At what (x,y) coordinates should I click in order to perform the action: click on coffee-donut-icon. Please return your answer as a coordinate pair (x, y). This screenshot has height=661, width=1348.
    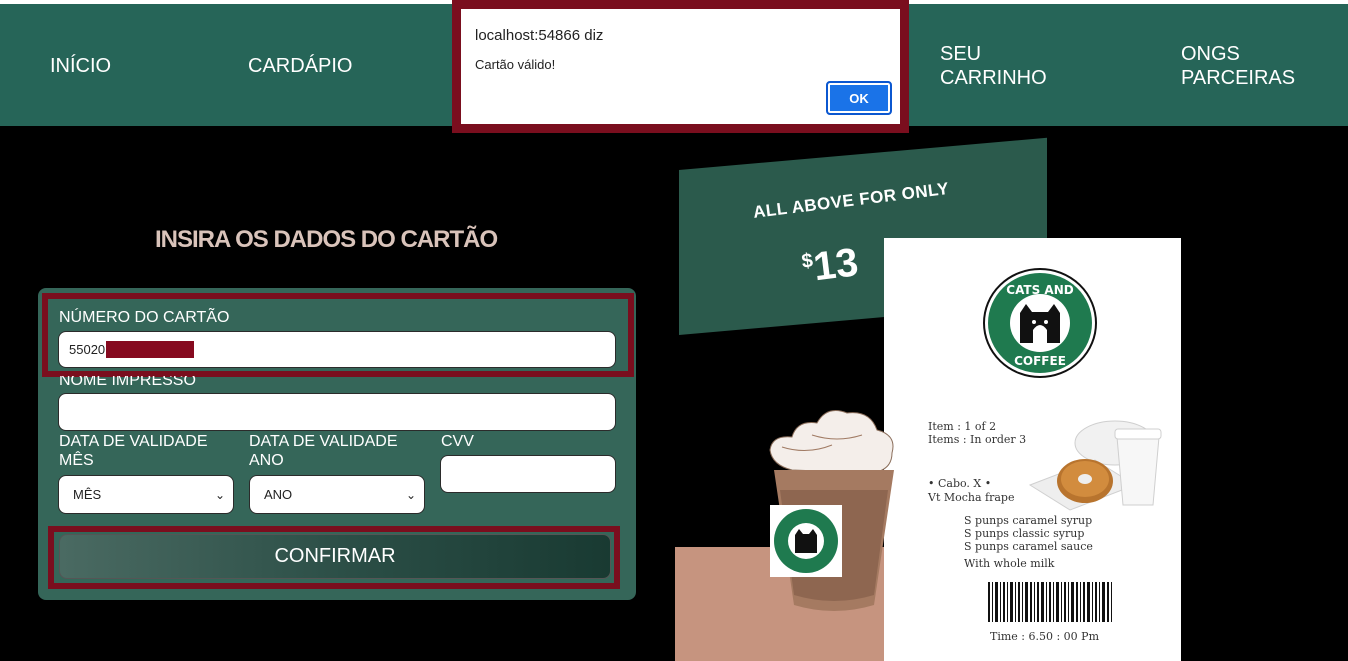
    Looking at the image, I should click on (1095, 465).